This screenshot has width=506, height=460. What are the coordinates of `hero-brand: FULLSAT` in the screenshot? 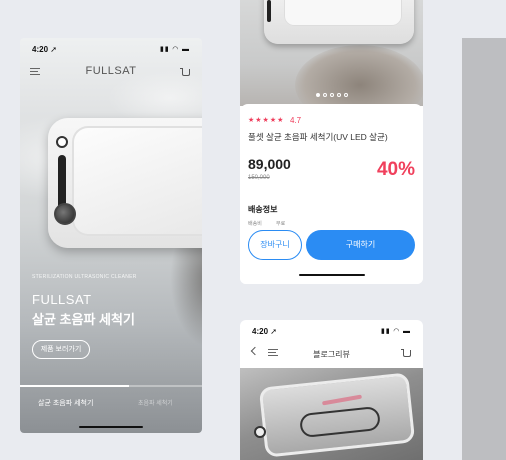 It's located at (62, 299).